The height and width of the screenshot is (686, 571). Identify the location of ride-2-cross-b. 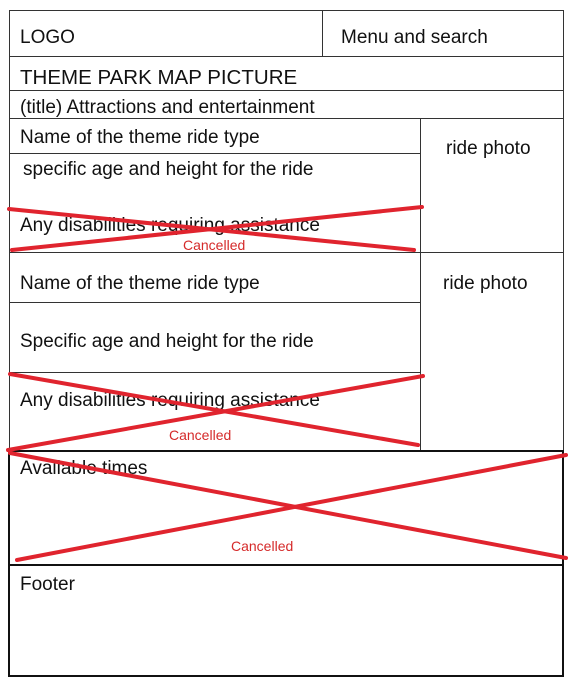
(215, 413).